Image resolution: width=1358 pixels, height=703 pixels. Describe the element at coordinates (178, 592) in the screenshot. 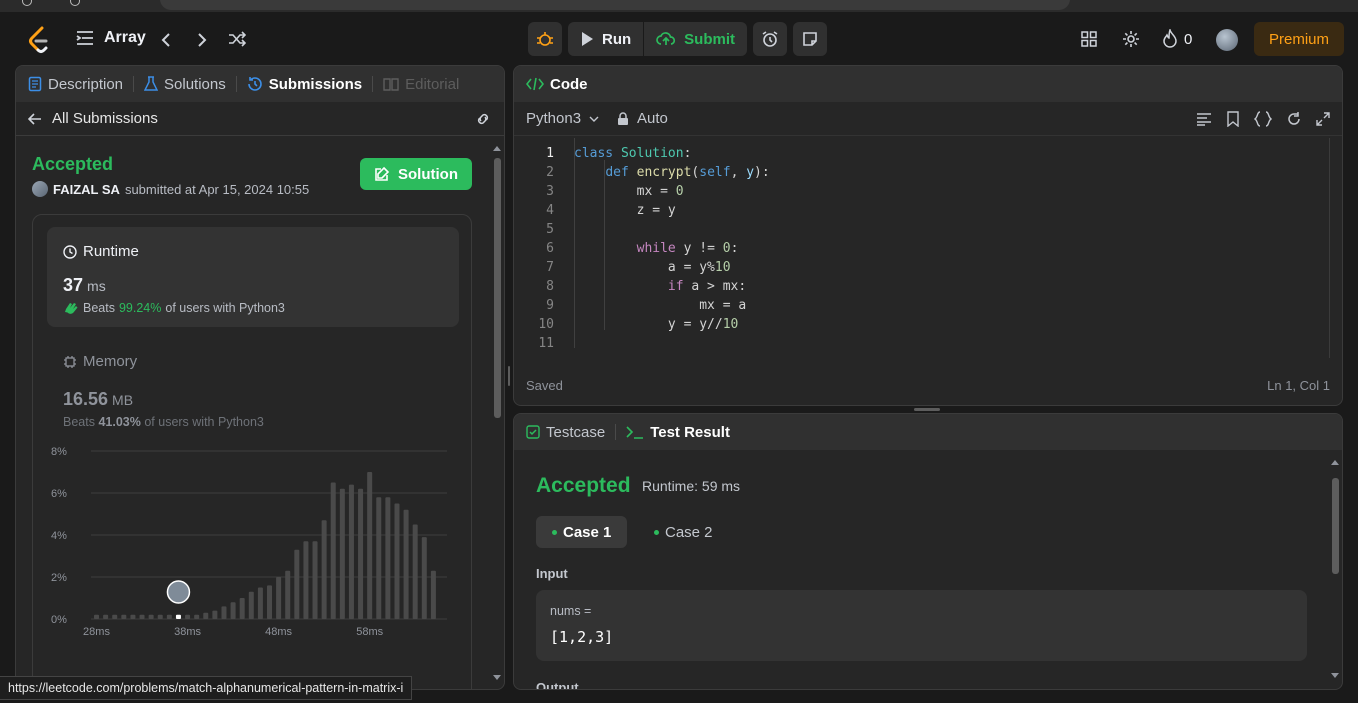

I see `your-runtime-avatar-marker` at that location.